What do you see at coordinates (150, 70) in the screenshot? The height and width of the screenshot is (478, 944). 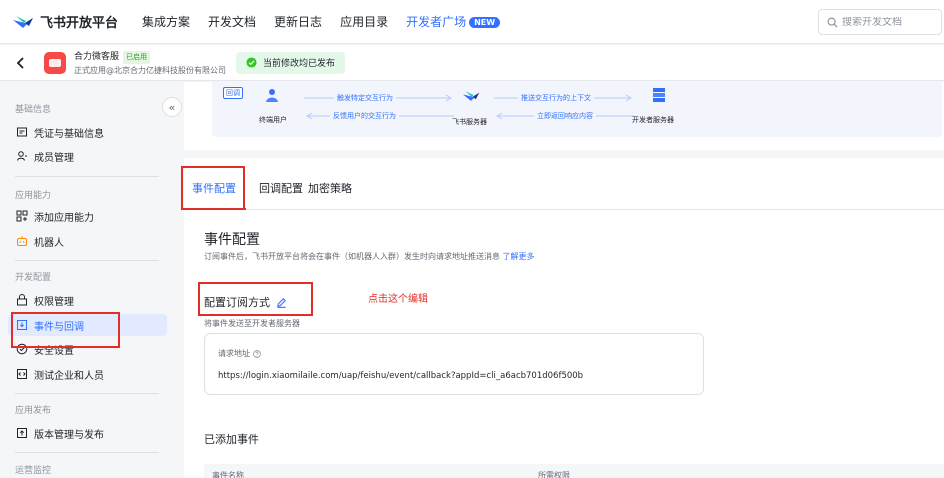 I see `app-org: 正式应用@北京合力亿捷科技股份有限公司` at bounding box center [150, 70].